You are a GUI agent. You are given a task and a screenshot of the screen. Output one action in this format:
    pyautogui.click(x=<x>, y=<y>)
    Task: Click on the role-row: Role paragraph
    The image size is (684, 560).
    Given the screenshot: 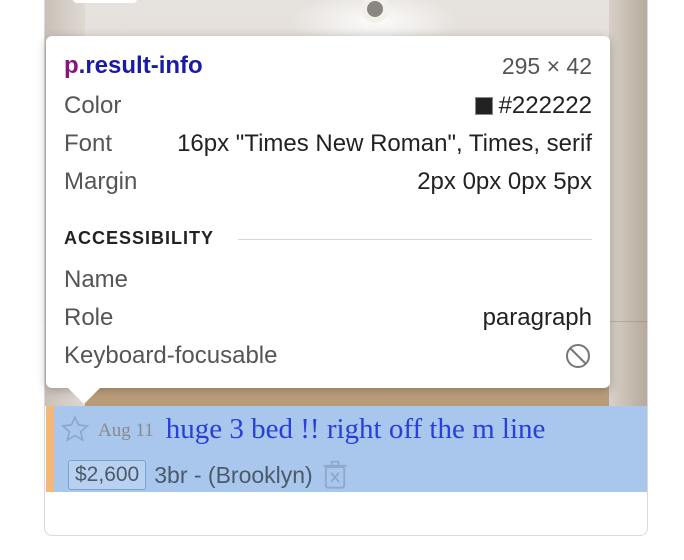 What is the action you would take?
    pyautogui.click(x=328, y=318)
    